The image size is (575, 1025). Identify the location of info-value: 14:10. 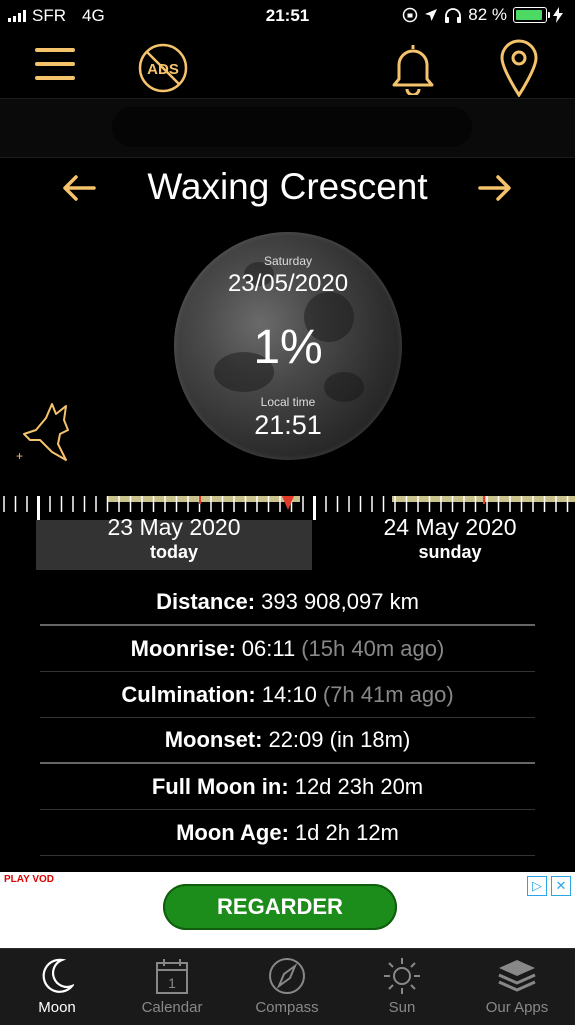
(289, 694).